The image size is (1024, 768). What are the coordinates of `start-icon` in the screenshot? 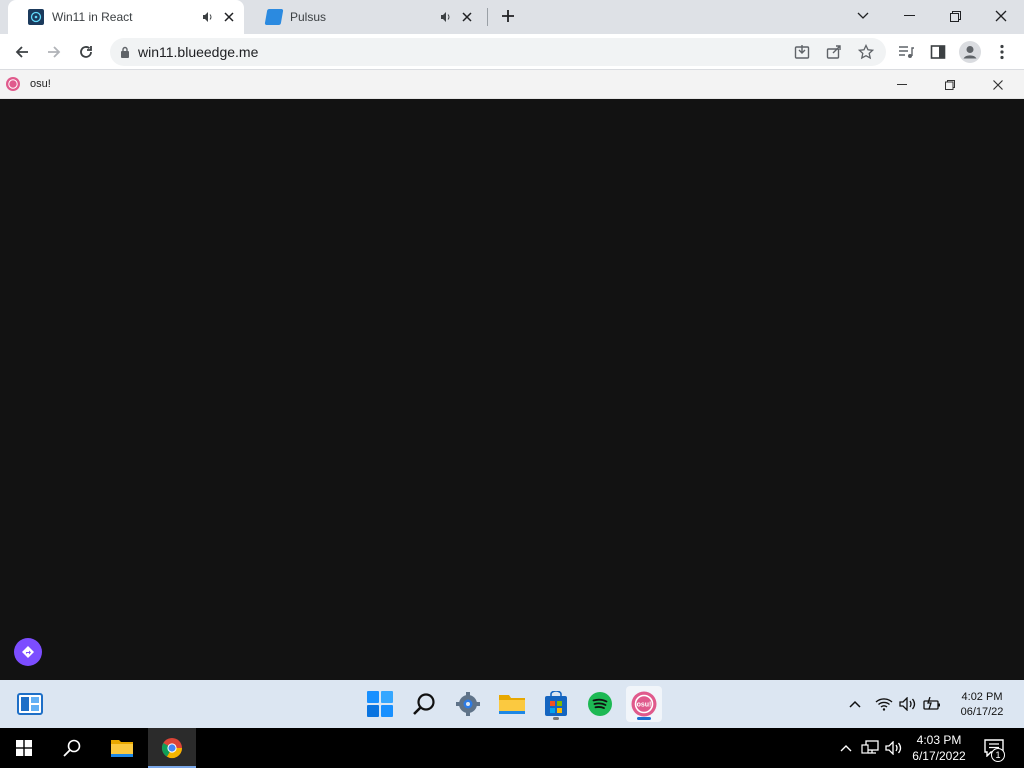 It's located at (380, 704).